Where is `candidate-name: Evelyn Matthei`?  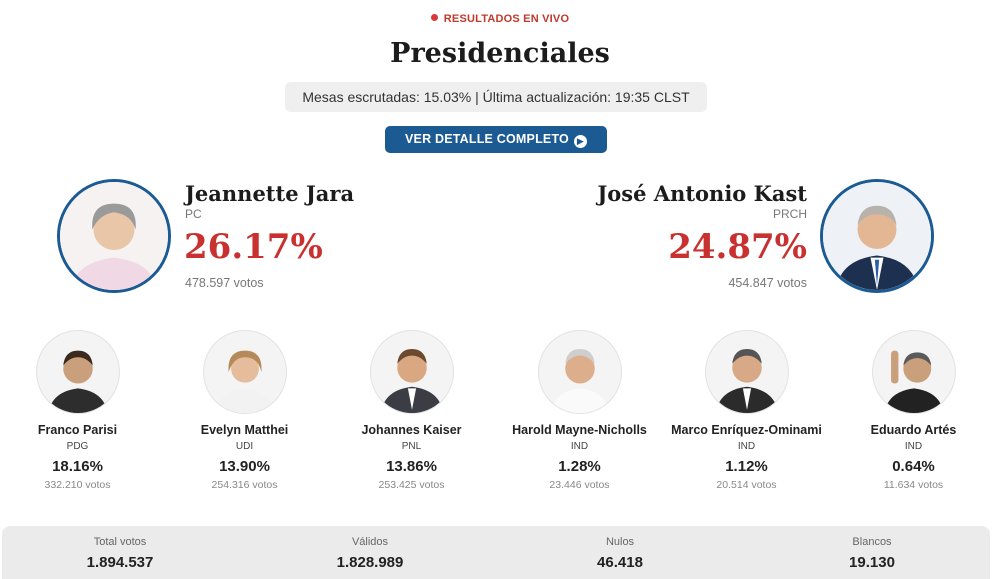
candidate-name: Evelyn Matthei is located at coordinates (244, 430).